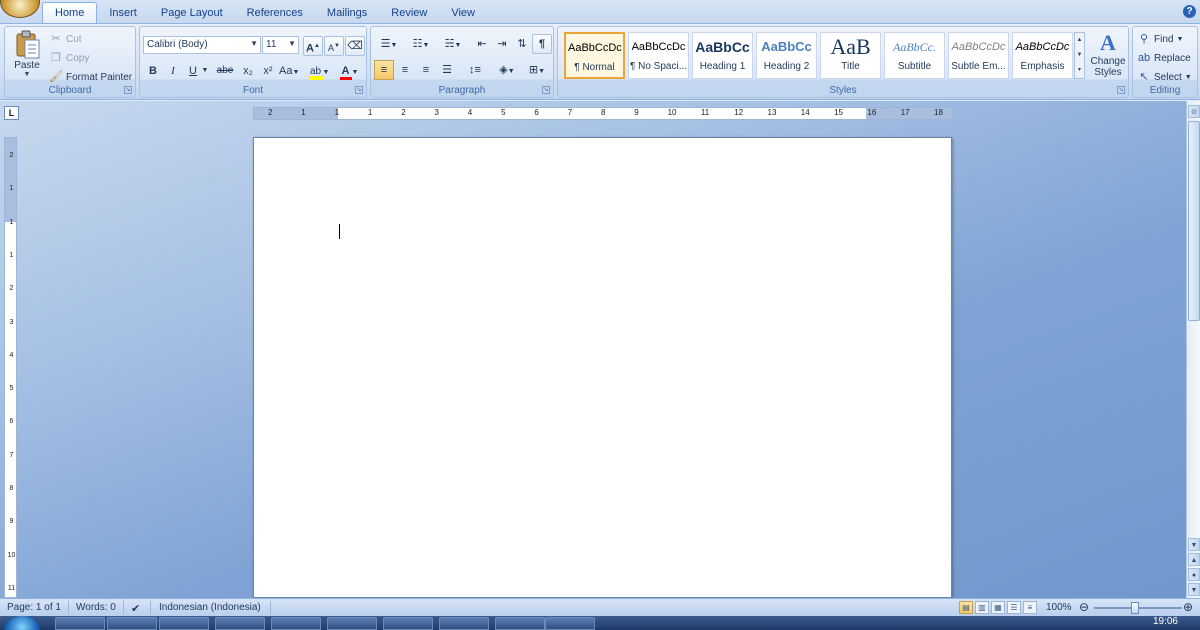 The image size is (1200, 630). I want to click on grow-font-button: A▲, so click(313, 46).